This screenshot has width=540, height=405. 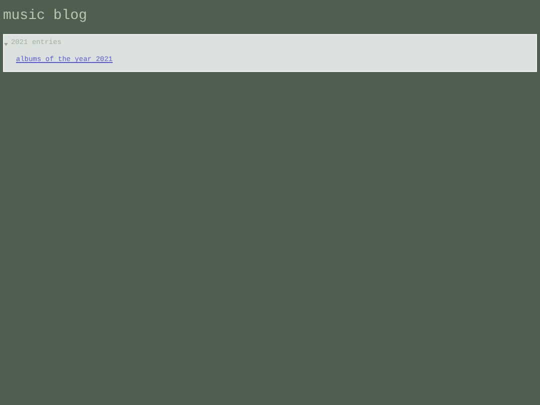 What do you see at coordinates (6, 44) in the screenshot?
I see `disclosure-triangle-icon` at bounding box center [6, 44].